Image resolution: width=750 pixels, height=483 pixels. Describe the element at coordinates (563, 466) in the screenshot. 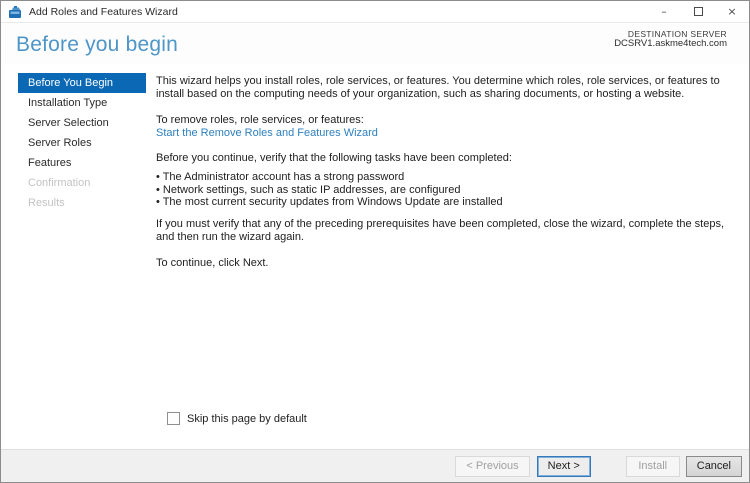

I see `next-button: Next >` at that location.